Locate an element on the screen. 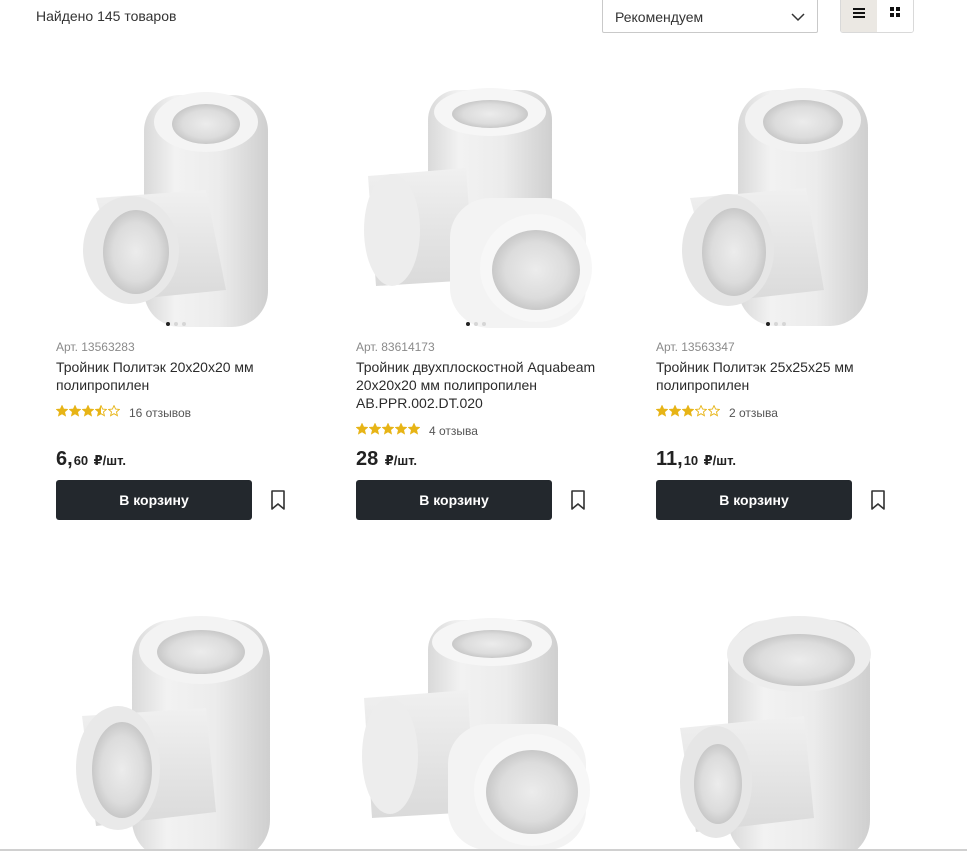  reviews-count: 16 отзывов is located at coordinates (160, 413).